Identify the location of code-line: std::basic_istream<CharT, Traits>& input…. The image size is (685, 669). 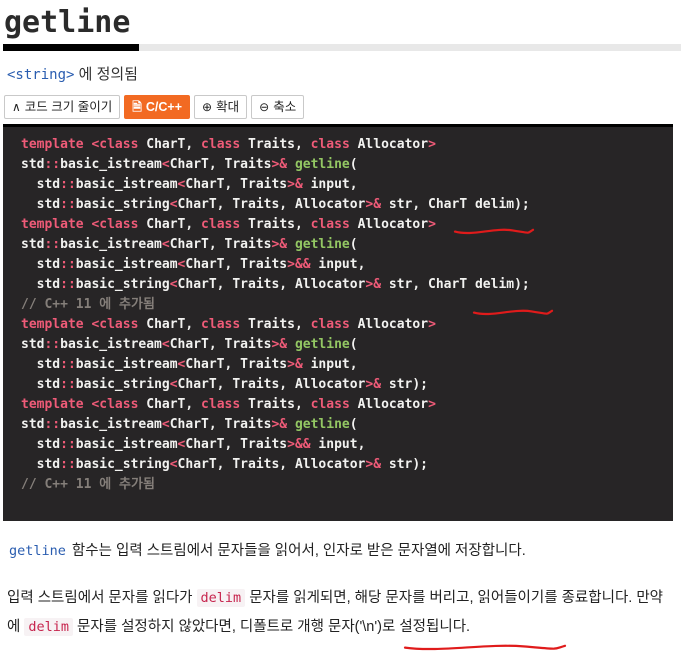
(189, 364).